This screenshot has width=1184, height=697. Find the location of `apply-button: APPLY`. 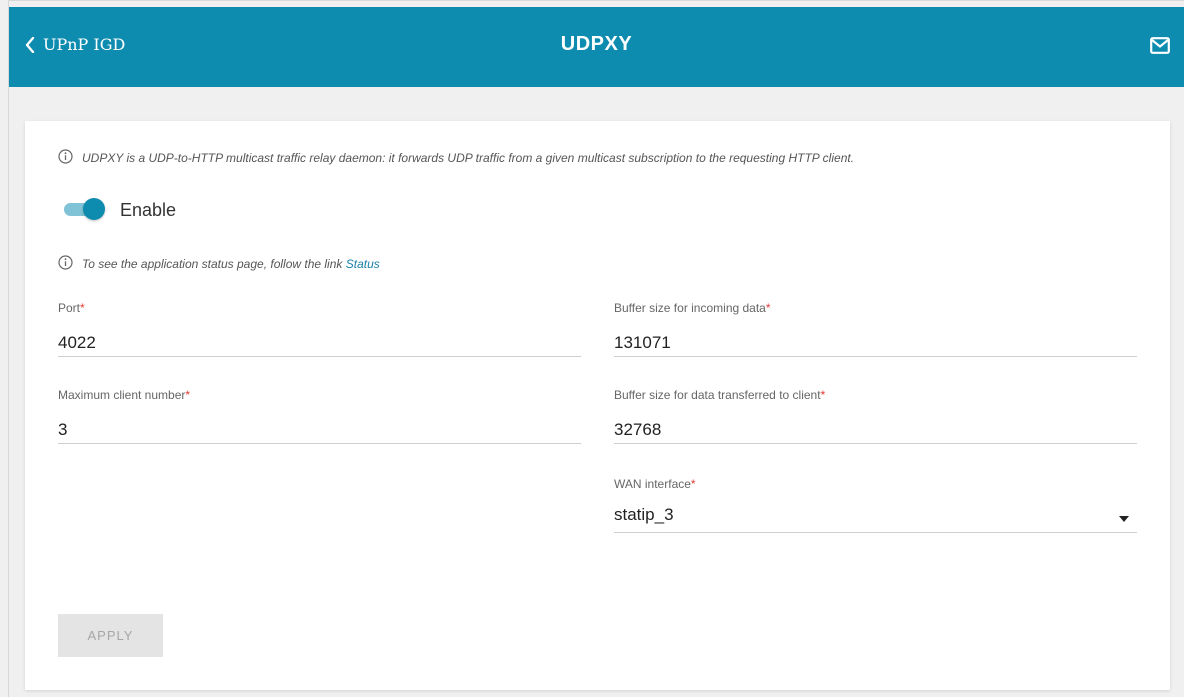

apply-button: APPLY is located at coordinates (110, 635).